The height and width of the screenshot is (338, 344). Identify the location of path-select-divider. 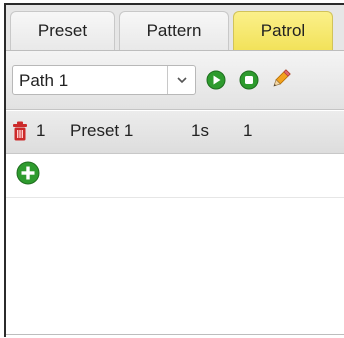
(167, 80).